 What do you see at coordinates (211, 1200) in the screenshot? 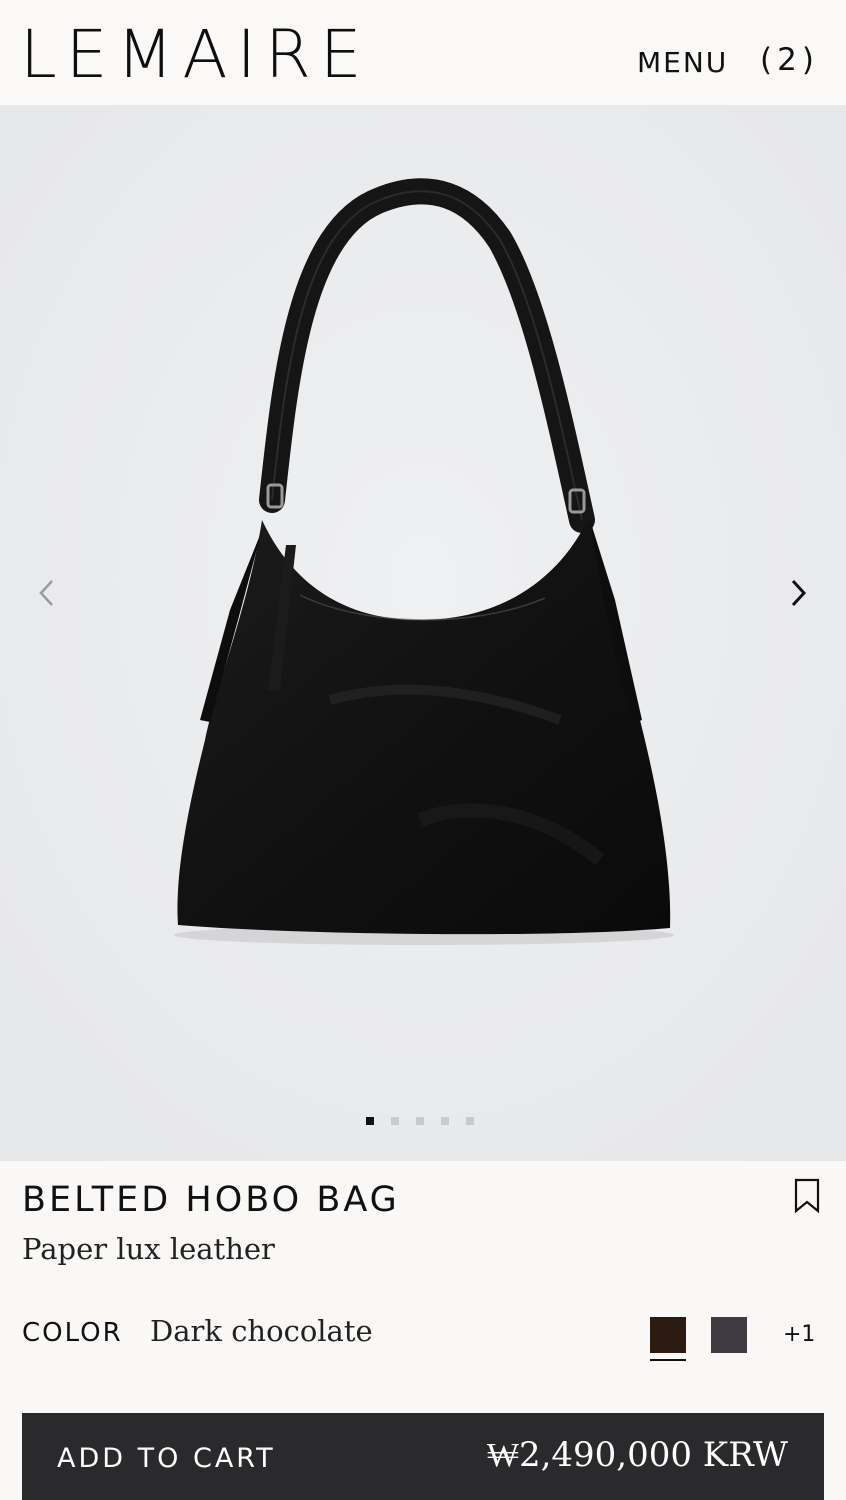
I see `product-title: BELTED HOBO BAG` at bounding box center [211, 1200].